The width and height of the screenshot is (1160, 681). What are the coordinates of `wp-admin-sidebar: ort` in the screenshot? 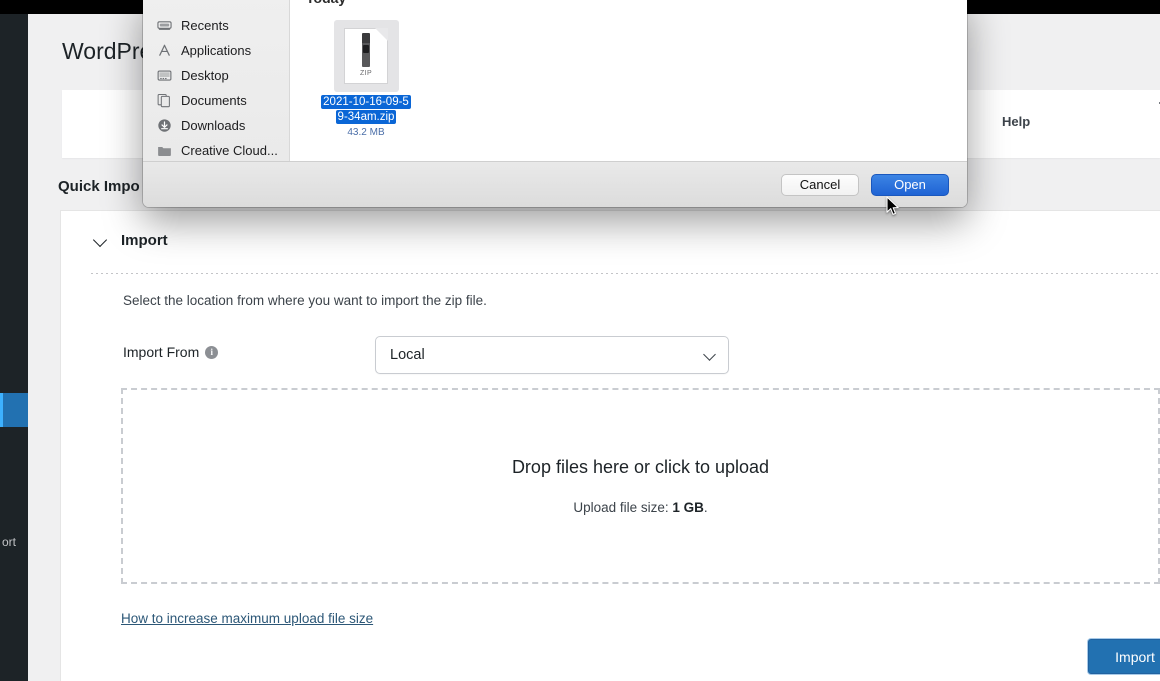 It's located at (14, 347).